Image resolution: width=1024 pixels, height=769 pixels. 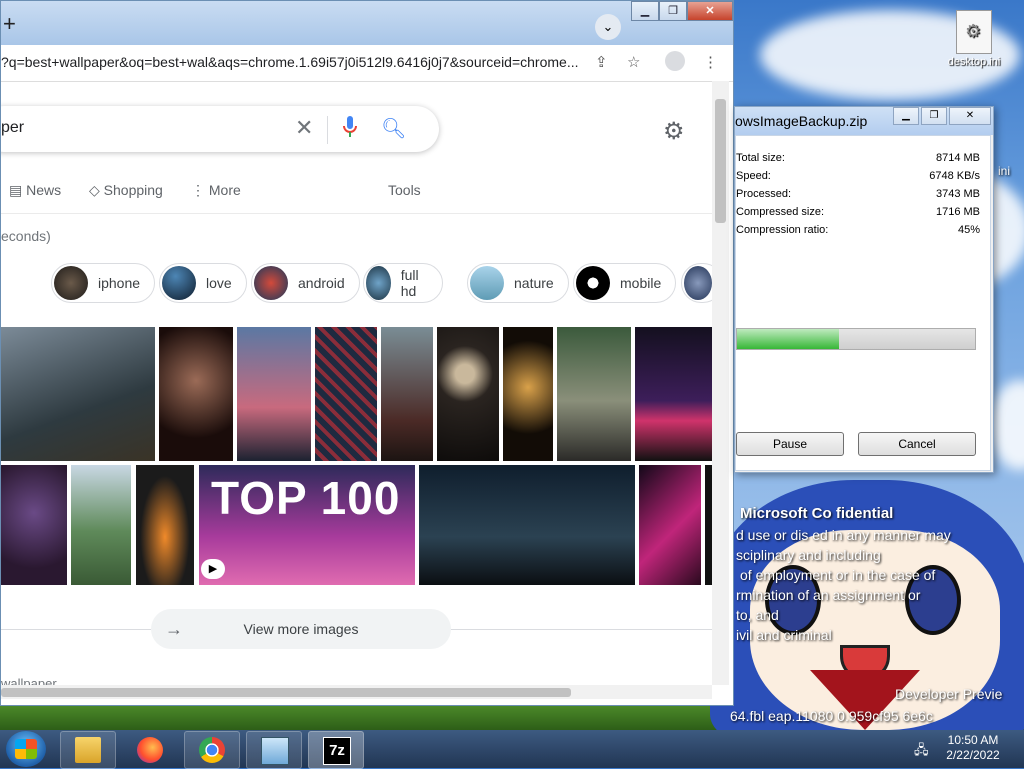 I want to click on stat-compressed-size: Compressed size: 1716 MB, so click(x=858, y=212).